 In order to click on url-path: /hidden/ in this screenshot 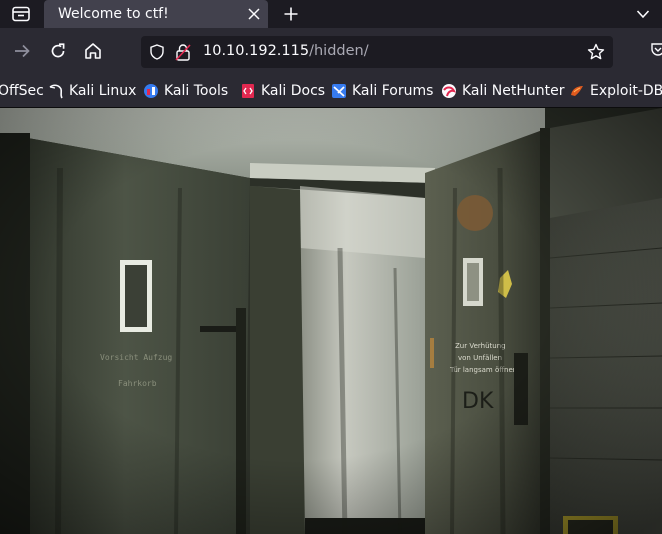, I will do `click(339, 51)`.